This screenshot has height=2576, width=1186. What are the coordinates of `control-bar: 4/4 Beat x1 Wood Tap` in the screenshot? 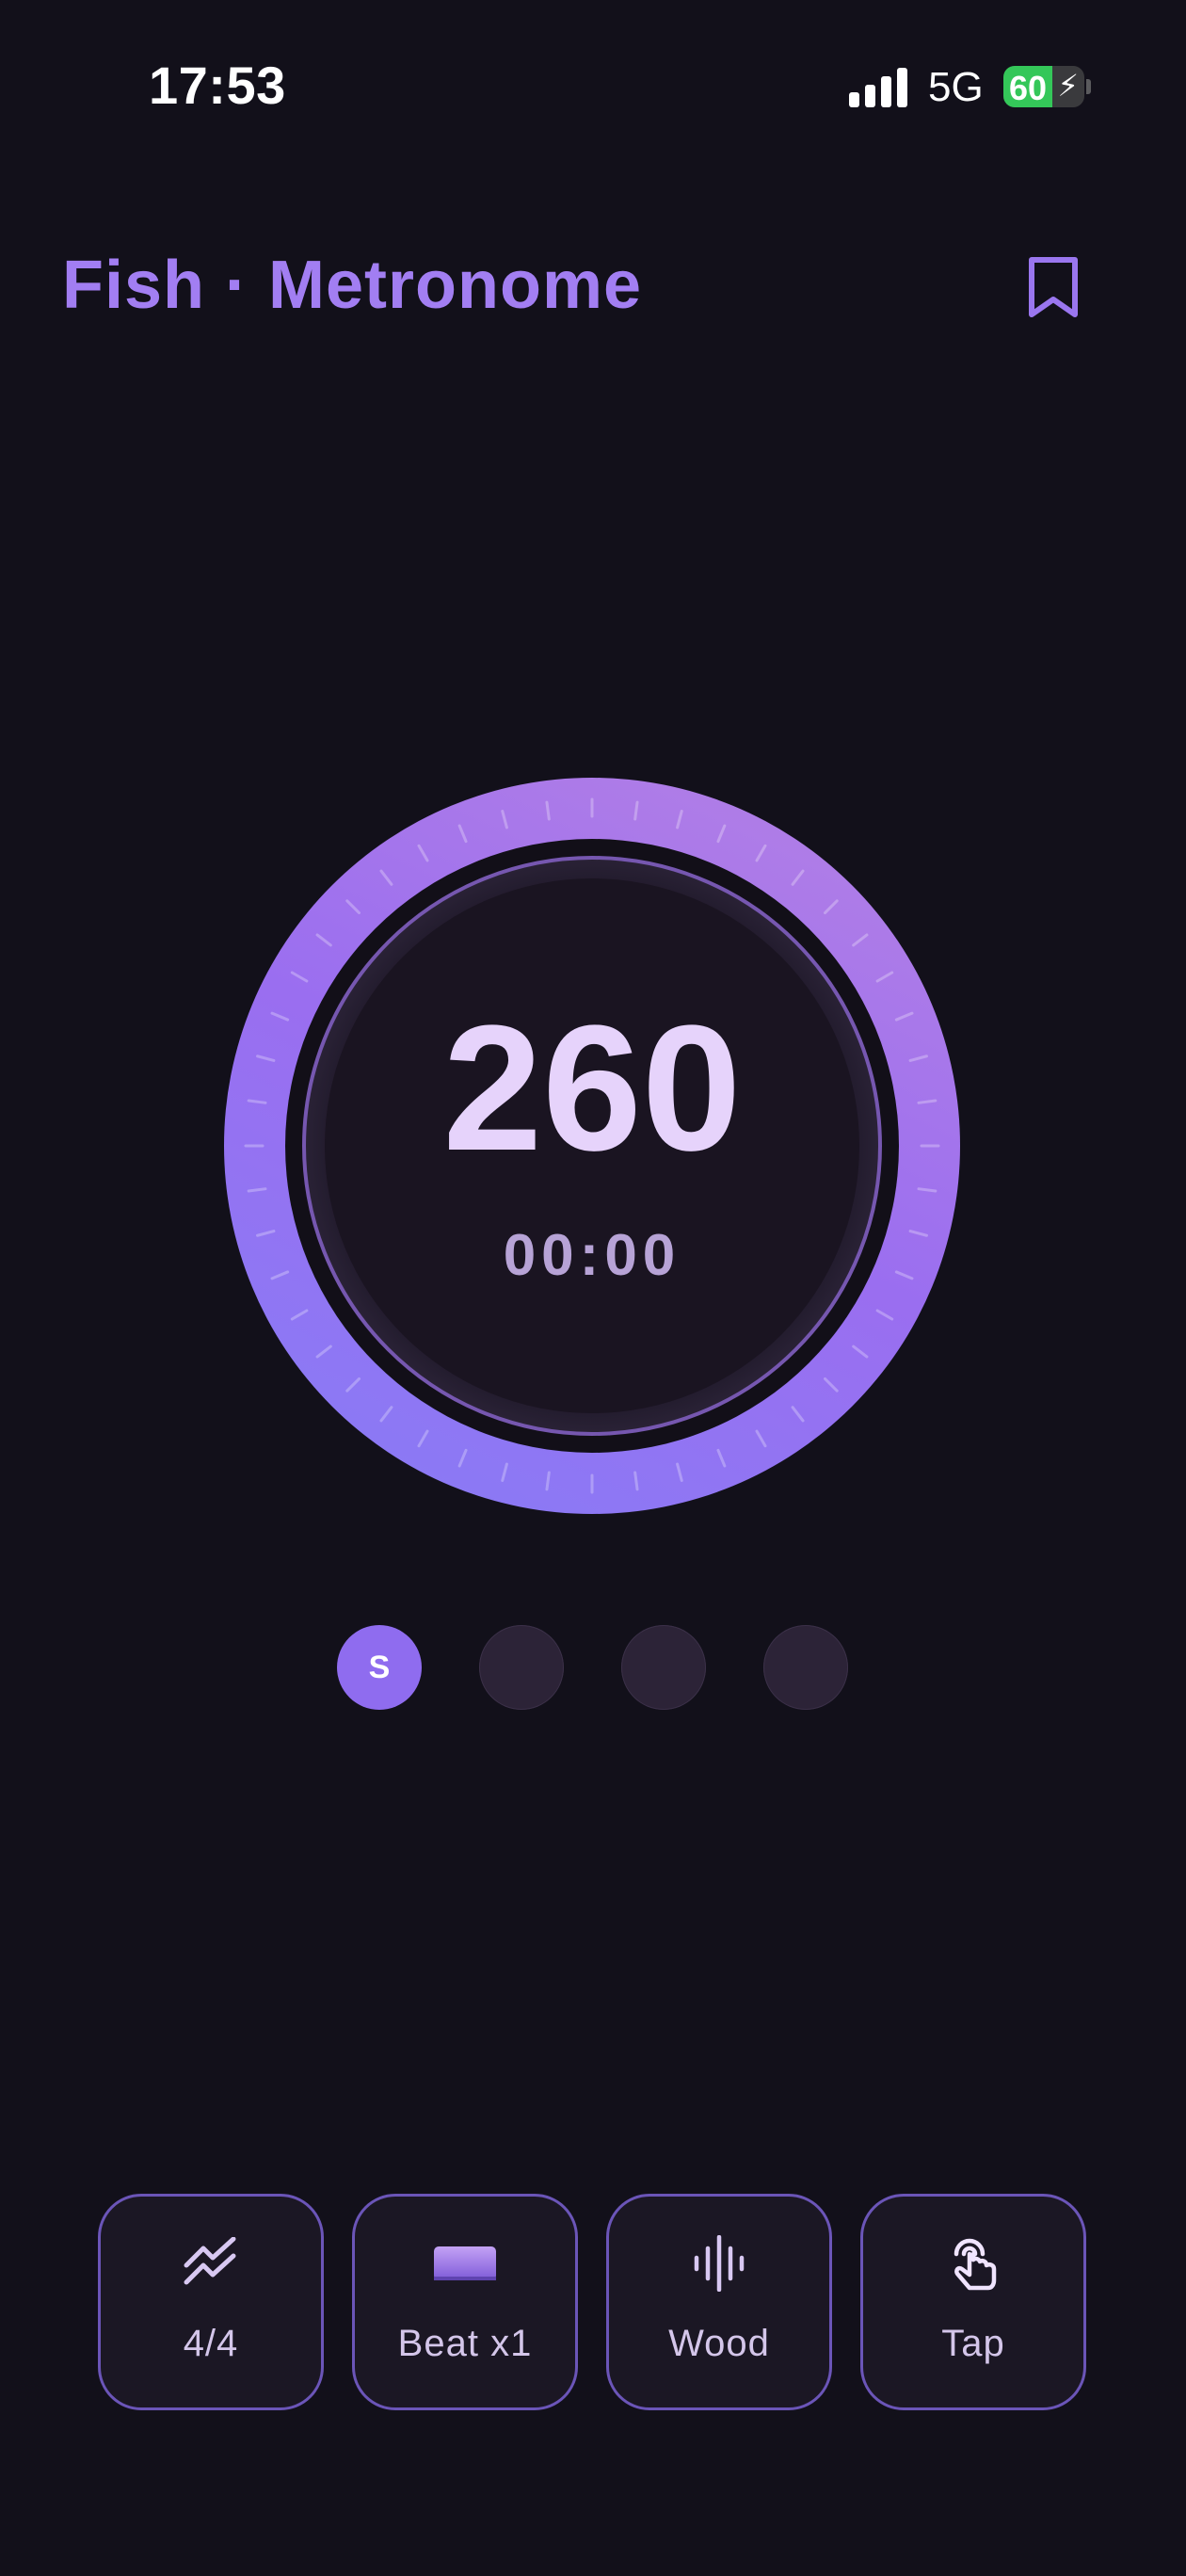 It's located at (593, 2303).